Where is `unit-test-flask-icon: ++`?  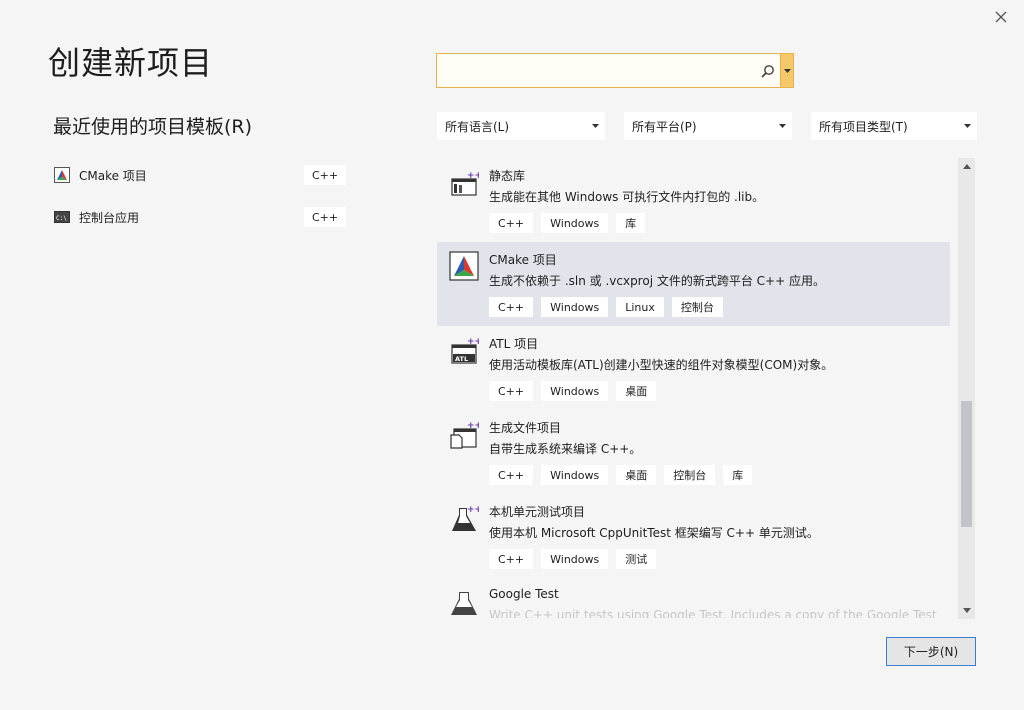
unit-test-flask-icon: ++ is located at coordinates (465, 518).